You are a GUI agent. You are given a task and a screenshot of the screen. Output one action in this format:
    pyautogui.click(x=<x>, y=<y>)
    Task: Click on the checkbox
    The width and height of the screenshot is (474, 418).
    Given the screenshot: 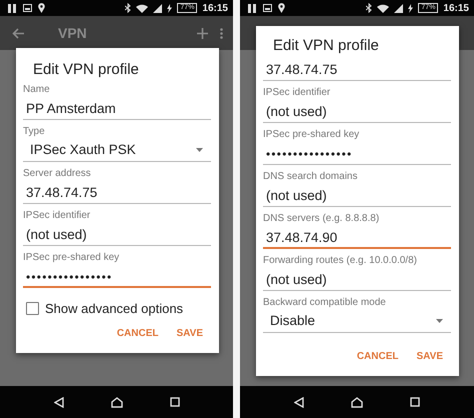 What is the action you would take?
    pyautogui.click(x=32, y=308)
    